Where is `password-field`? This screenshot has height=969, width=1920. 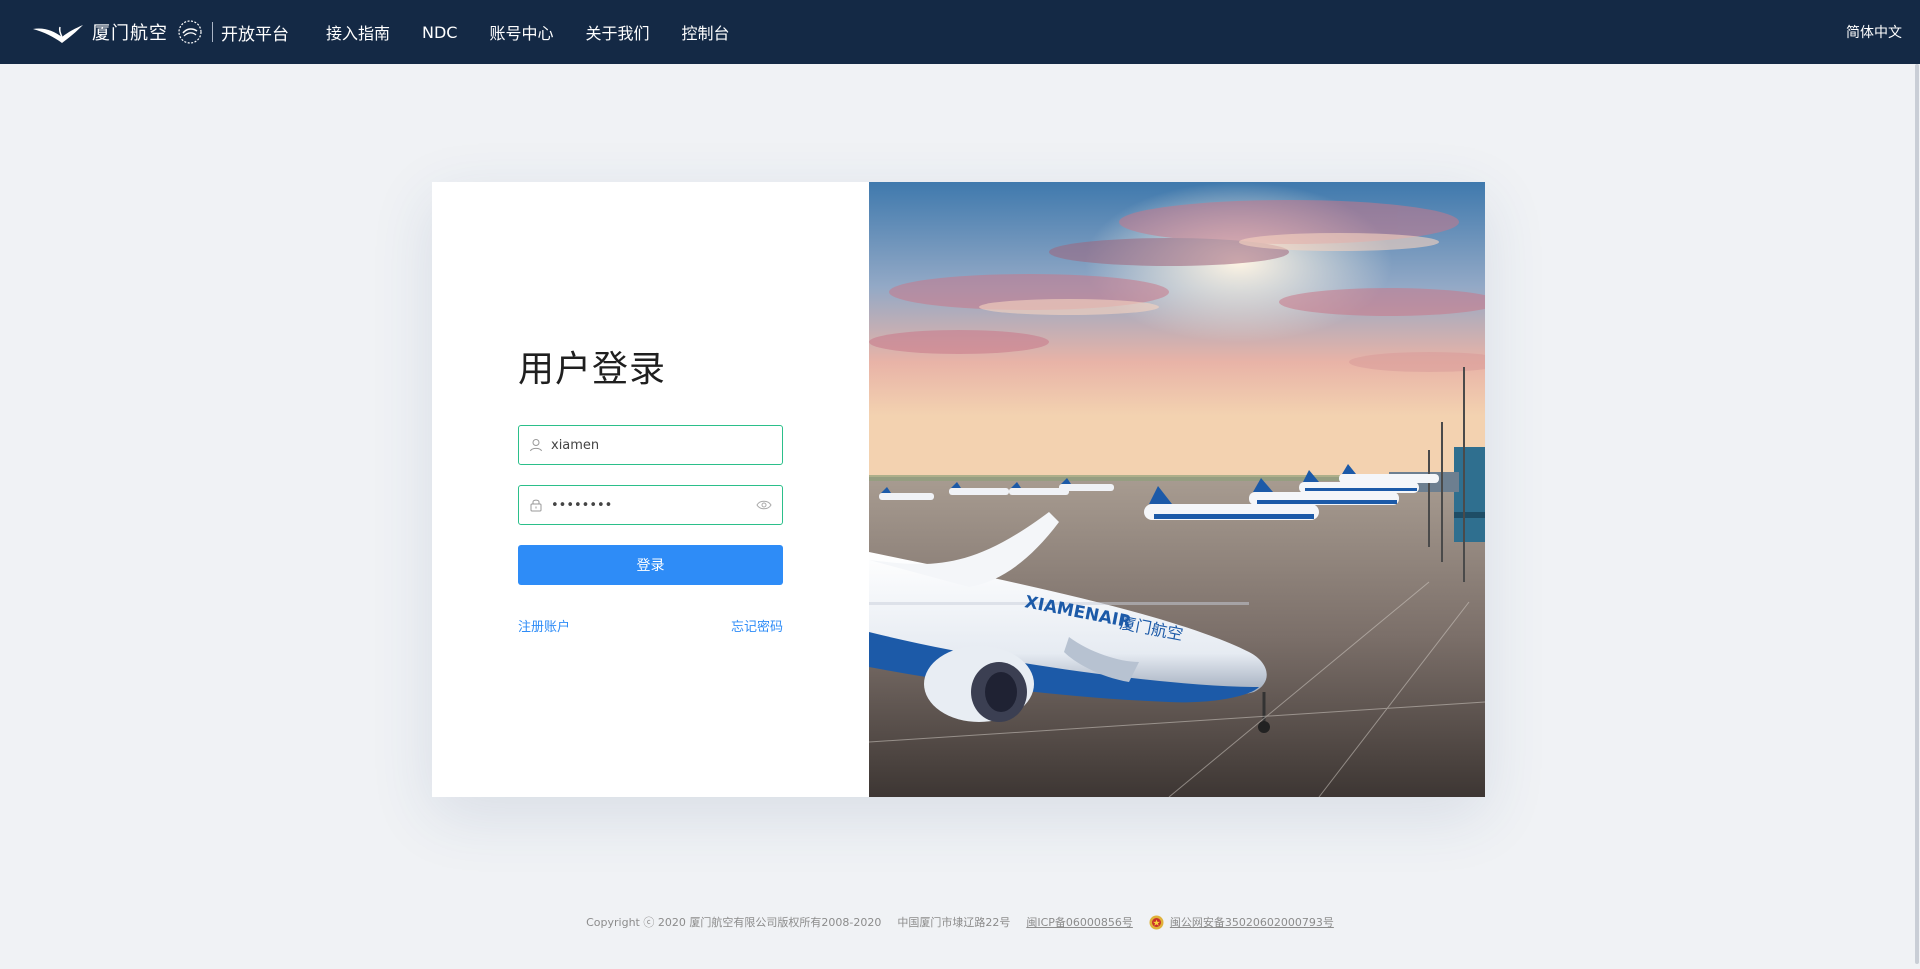
password-field is located at coordinates (650, 505).